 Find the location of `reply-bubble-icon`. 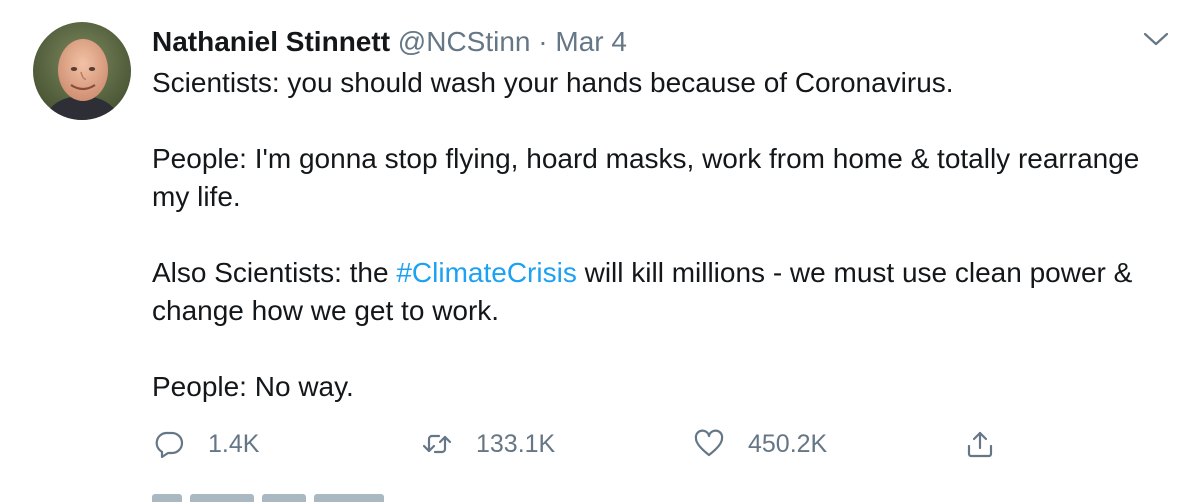

reply-bubble-icon is located at coordinates (169, 444).